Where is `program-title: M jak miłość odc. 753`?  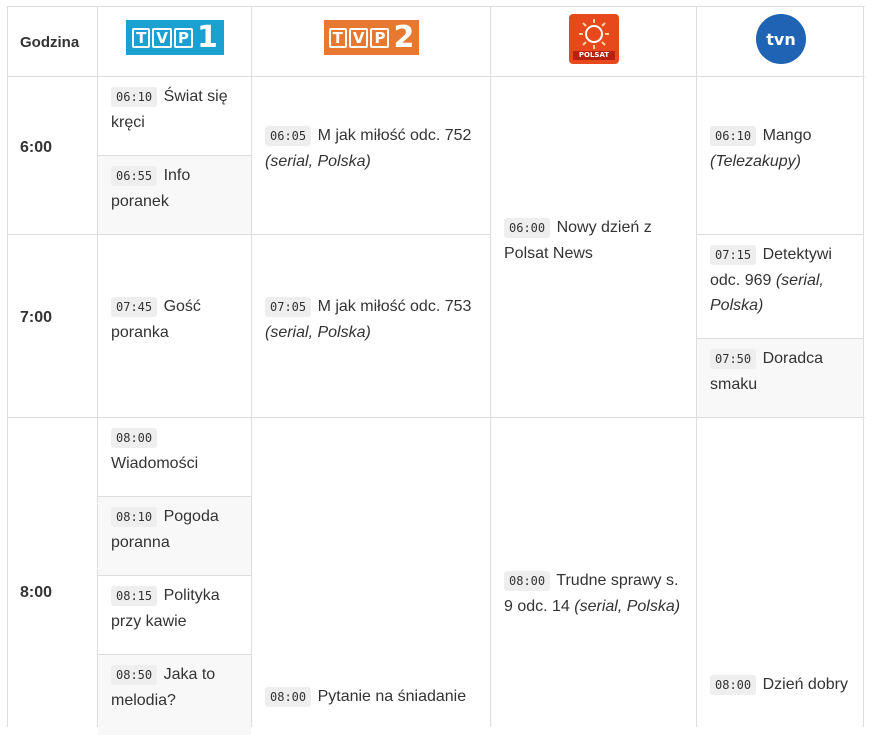 program-title: M jak miłość odc. 753 is located at coordinates (394, 306).